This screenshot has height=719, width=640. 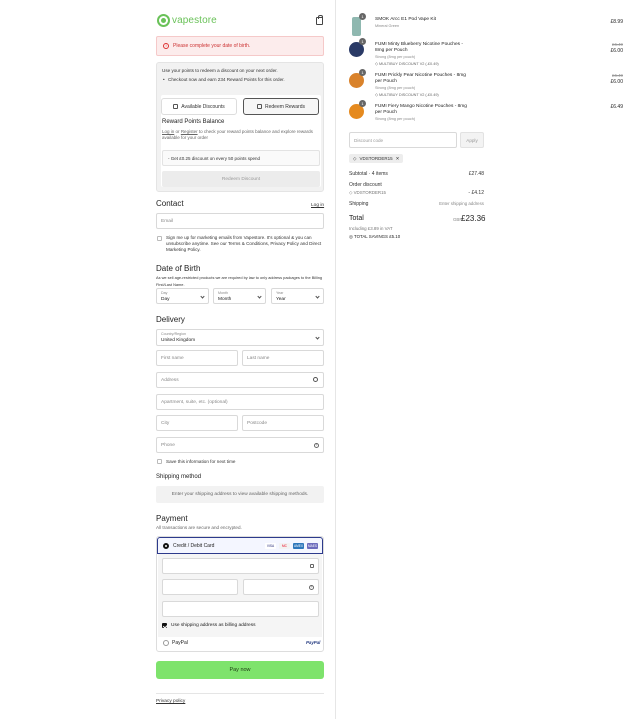 What do you see at coordinates (280, 293) in the screenshot?
I see `dob-year-label: Year` at bounding box center [280, 293].